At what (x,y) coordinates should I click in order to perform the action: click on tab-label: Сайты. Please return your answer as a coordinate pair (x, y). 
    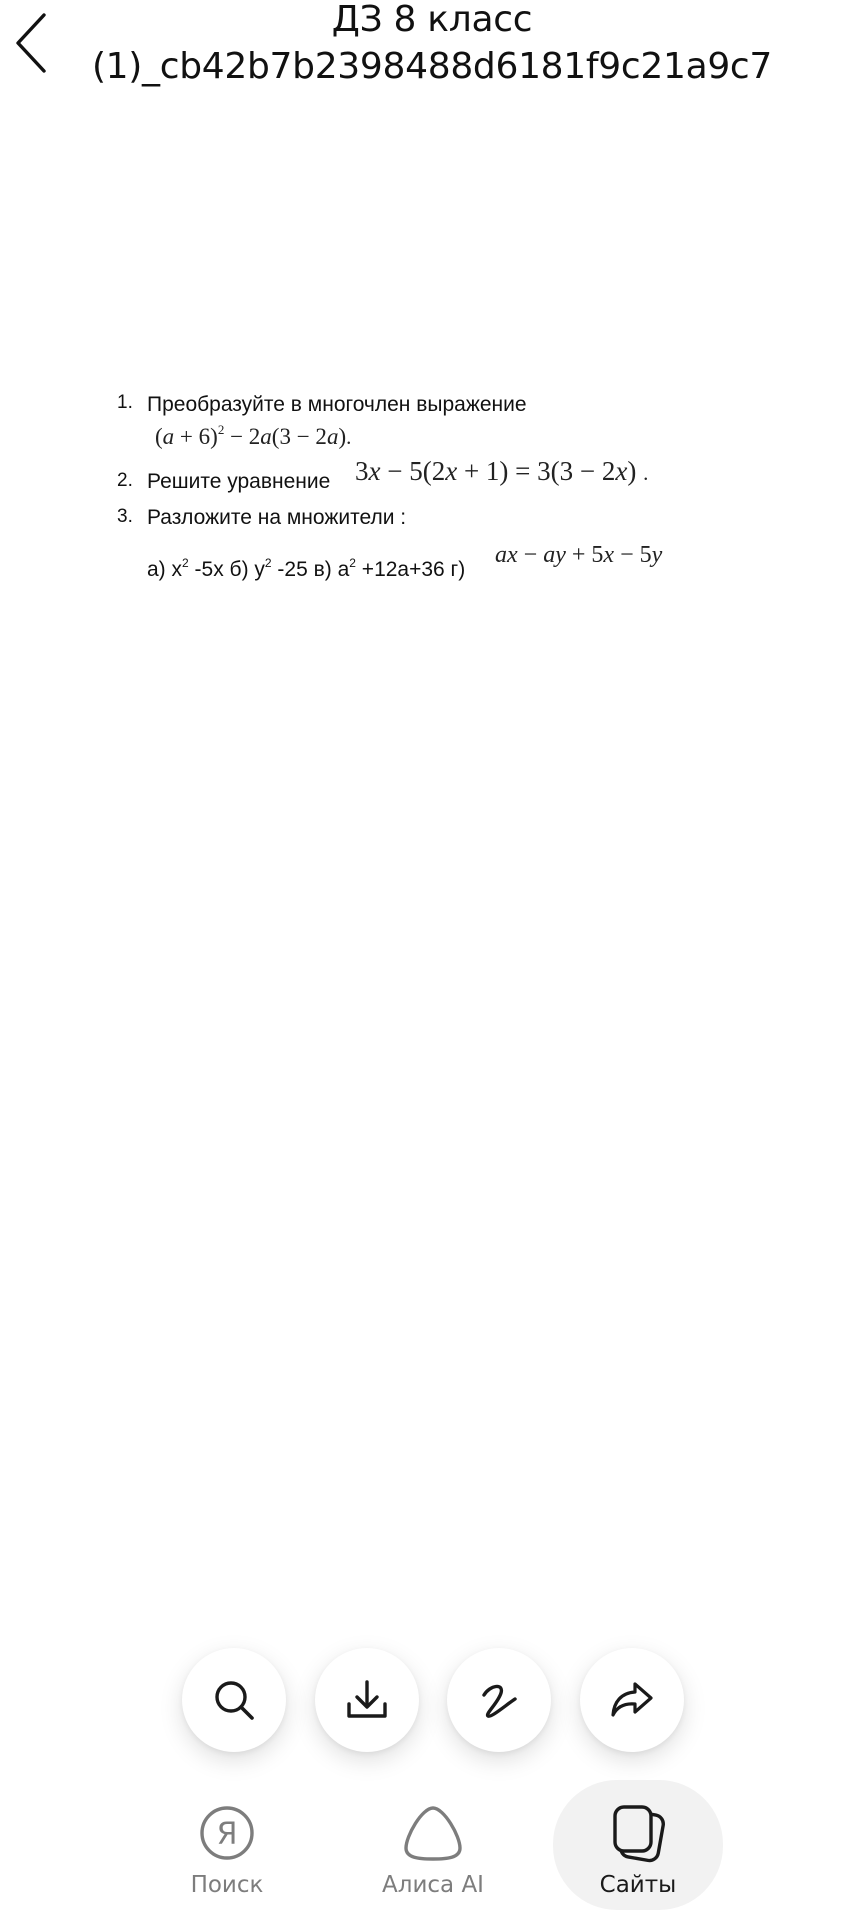
    Looking at the image, I should click on (638, 1885).